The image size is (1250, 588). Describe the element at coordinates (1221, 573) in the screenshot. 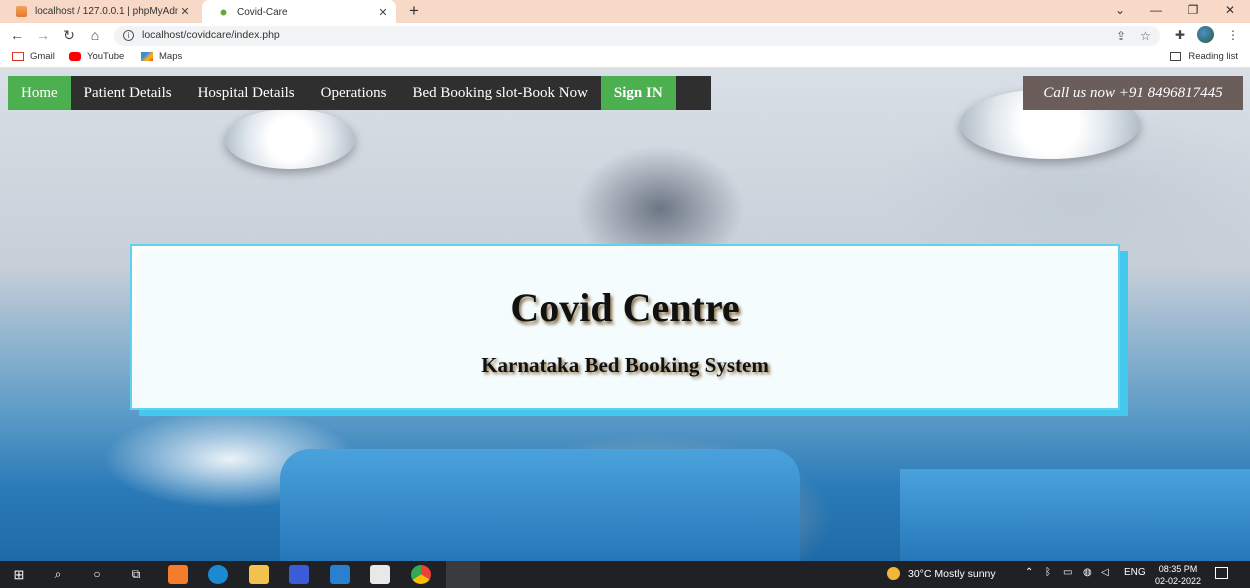

I see `notifications-icon` at that location.